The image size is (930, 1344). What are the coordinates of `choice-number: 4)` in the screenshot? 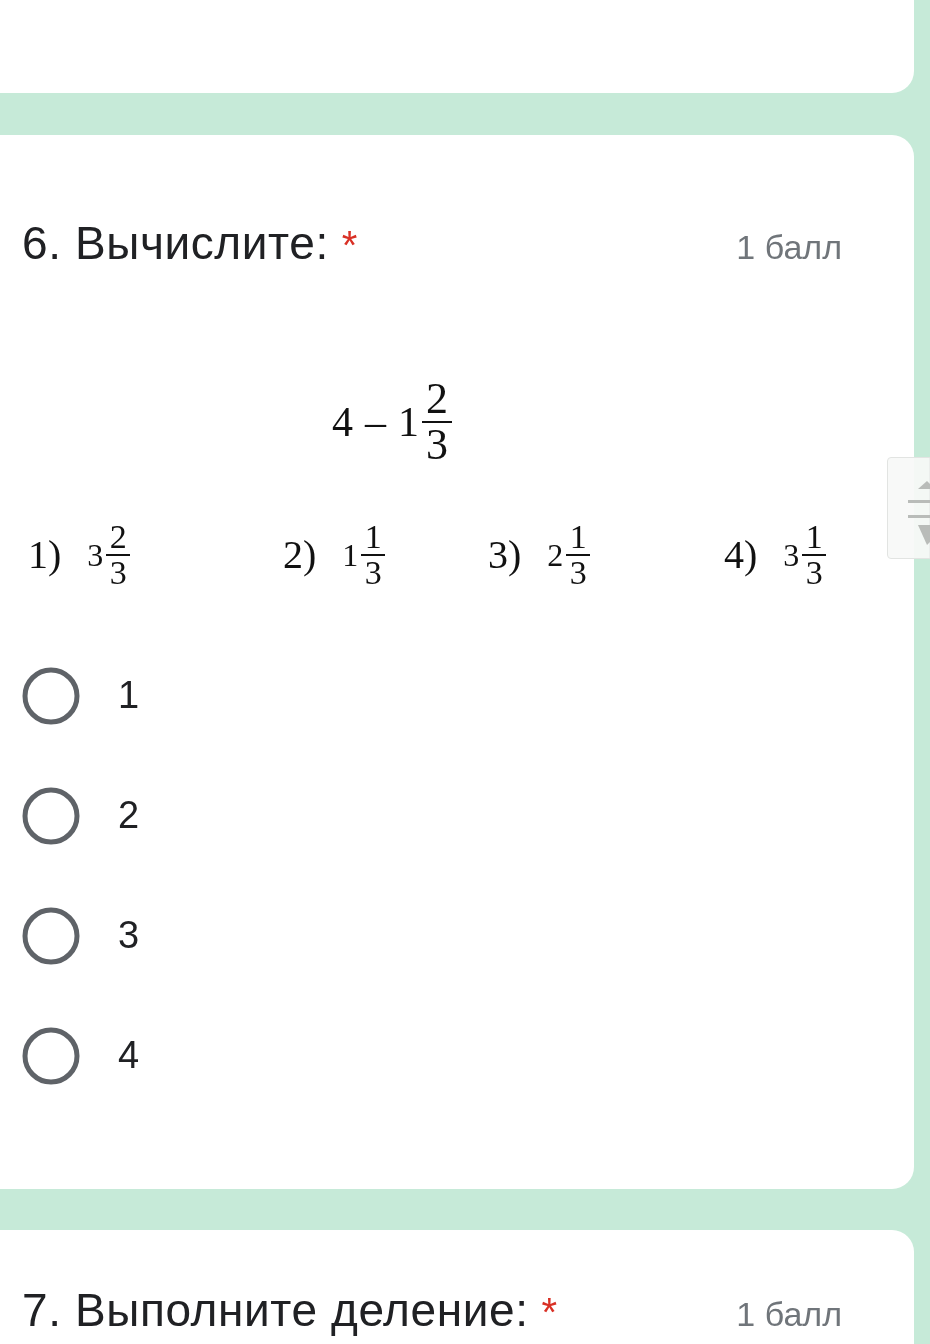 It's located at (741, 555).